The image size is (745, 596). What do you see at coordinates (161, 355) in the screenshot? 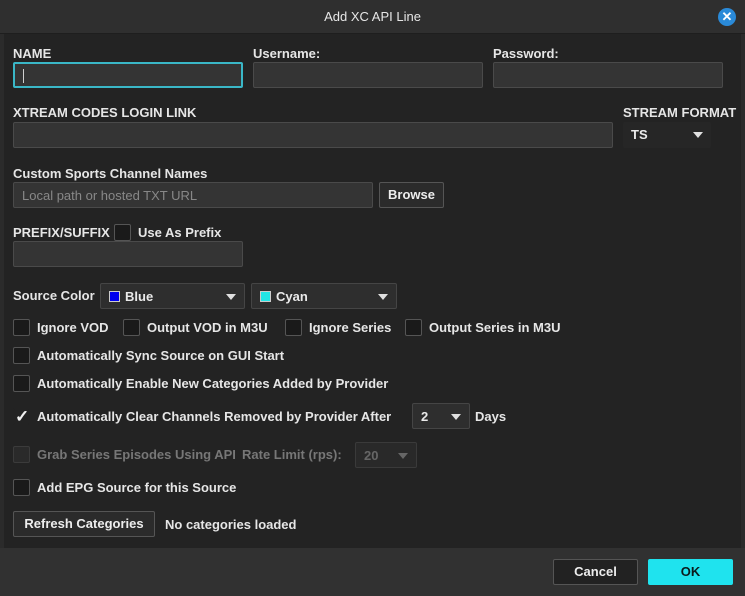
I see `auto-sync-label: Automatically Sync Source on GUI Start` at bounding box center [161, 355].